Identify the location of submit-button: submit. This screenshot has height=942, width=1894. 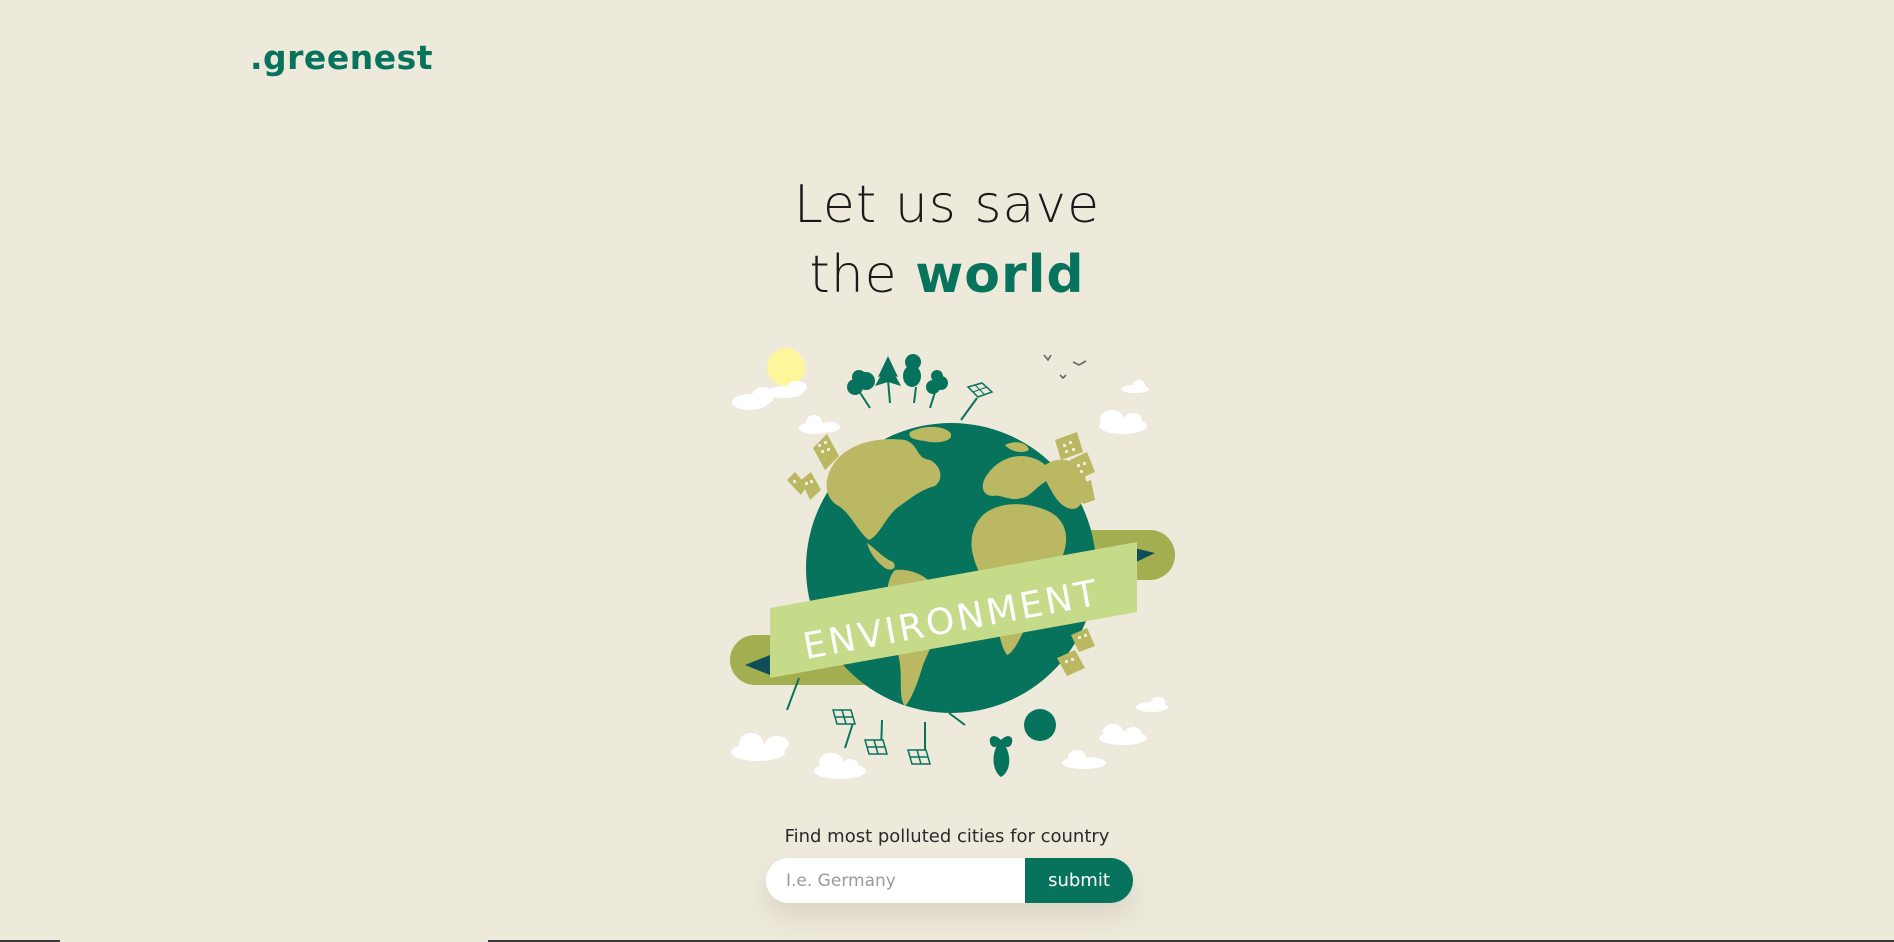
(1079, 880).